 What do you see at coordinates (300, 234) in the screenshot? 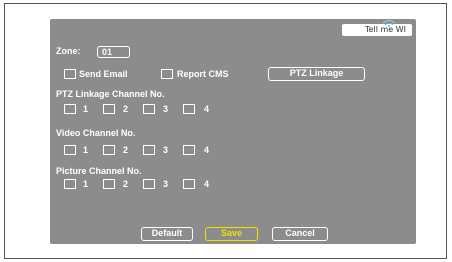
I see `cancel-button: Cancel` at bounding box center [300, 234].